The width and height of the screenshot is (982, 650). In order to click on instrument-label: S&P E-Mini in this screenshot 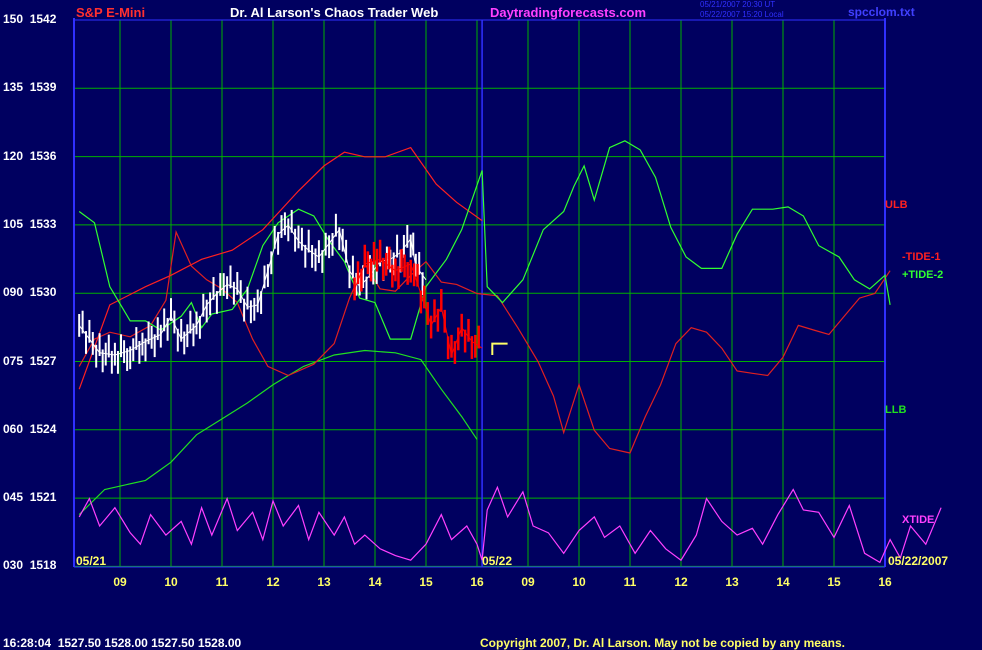, I will do `click(111, 12)`.